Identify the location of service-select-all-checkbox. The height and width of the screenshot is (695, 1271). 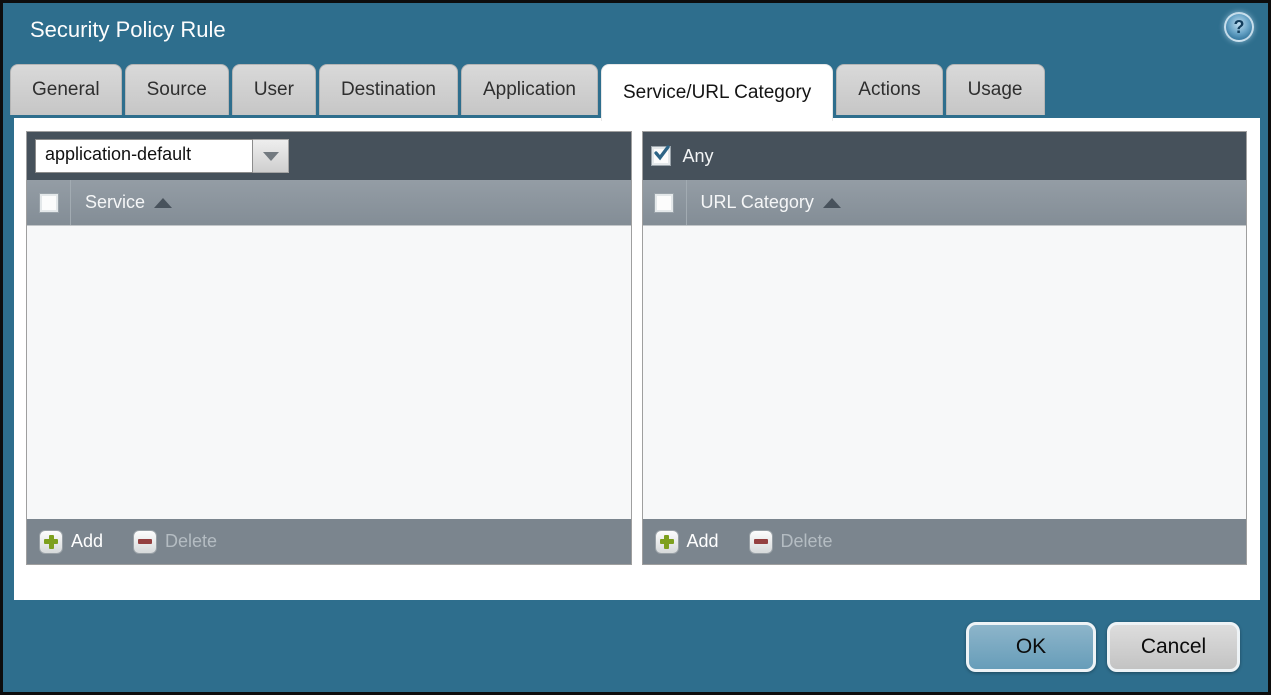
(48, 202).